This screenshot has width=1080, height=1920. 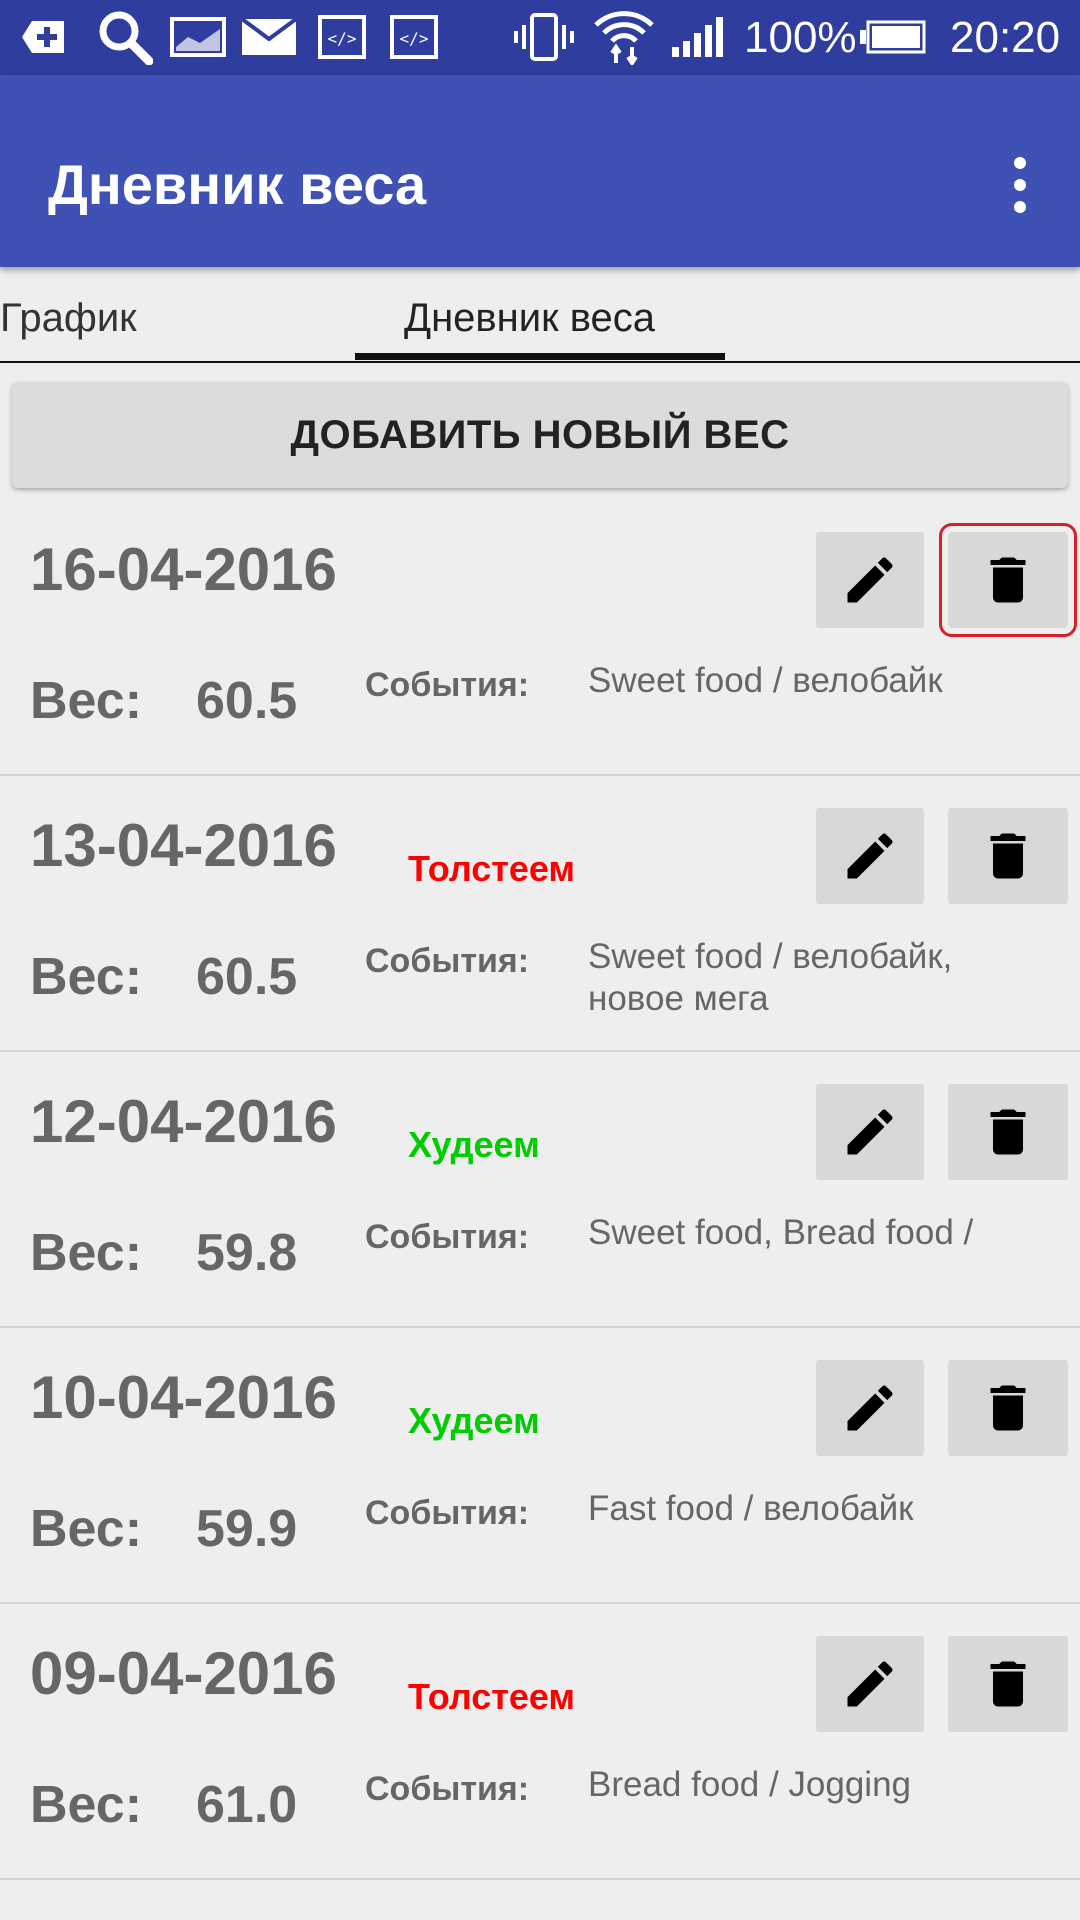 What do you see at coordinates (540, 435) in the screenshot?
I see `add-new-weight-button: ДОБАВИТЬ НОВЫЙ ВЕС` at bounding box center [540, 435].